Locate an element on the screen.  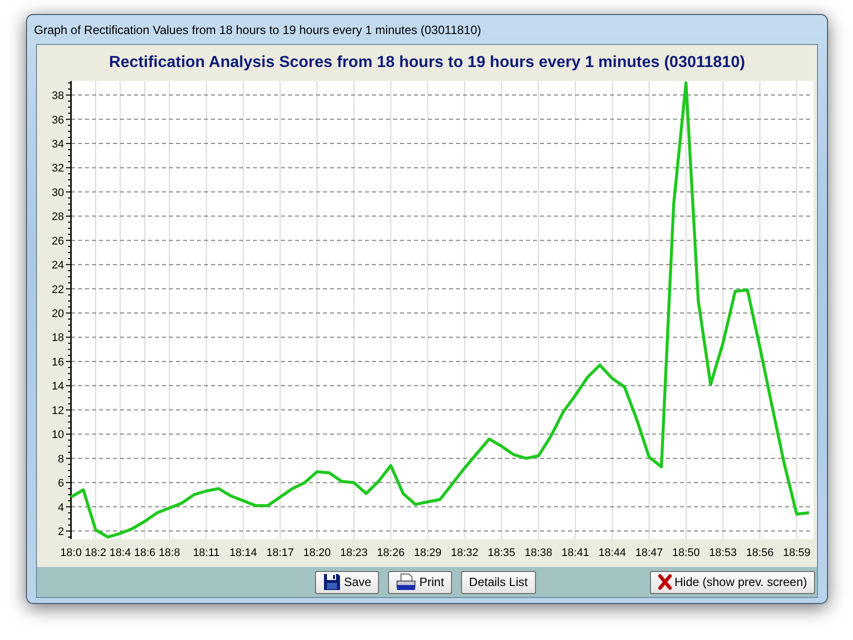
y-tick-label: 2 is located at coordinates (61, 532).